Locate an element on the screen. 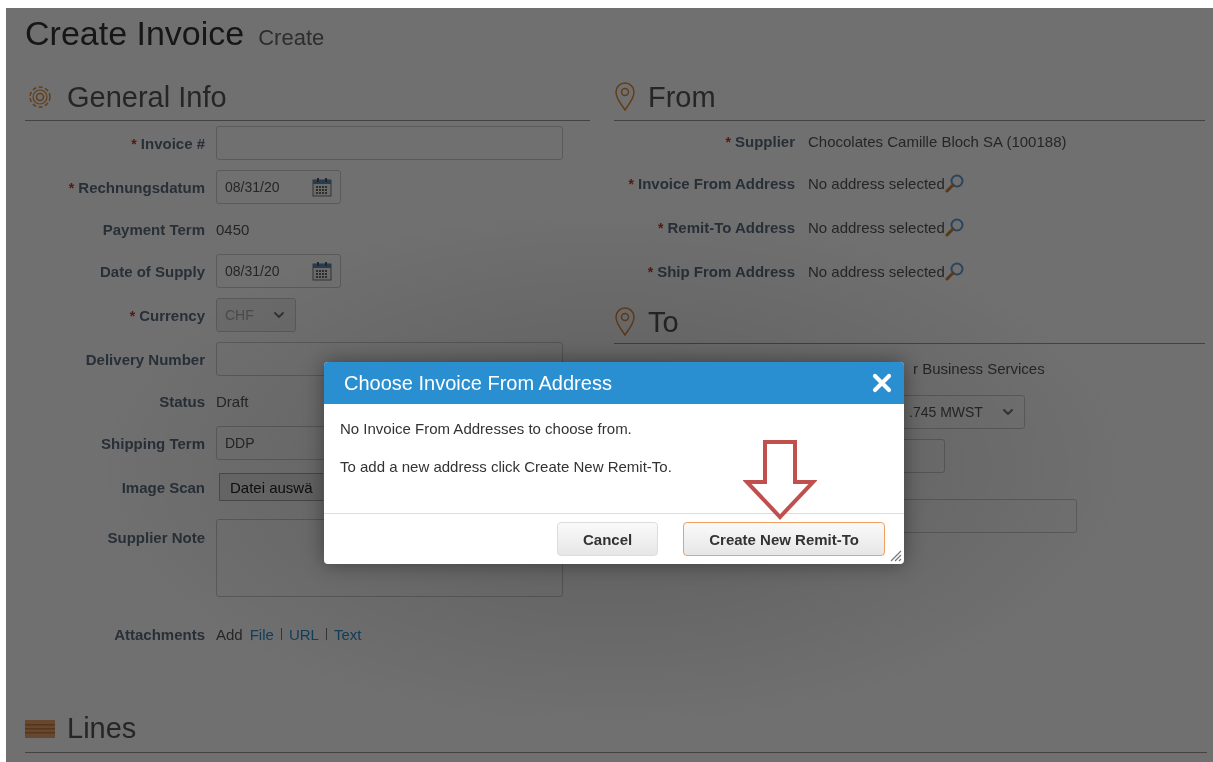 This screenshot has height=762, width=1213. field-label: * Remit-To Address is located at coordinates (726, 227).